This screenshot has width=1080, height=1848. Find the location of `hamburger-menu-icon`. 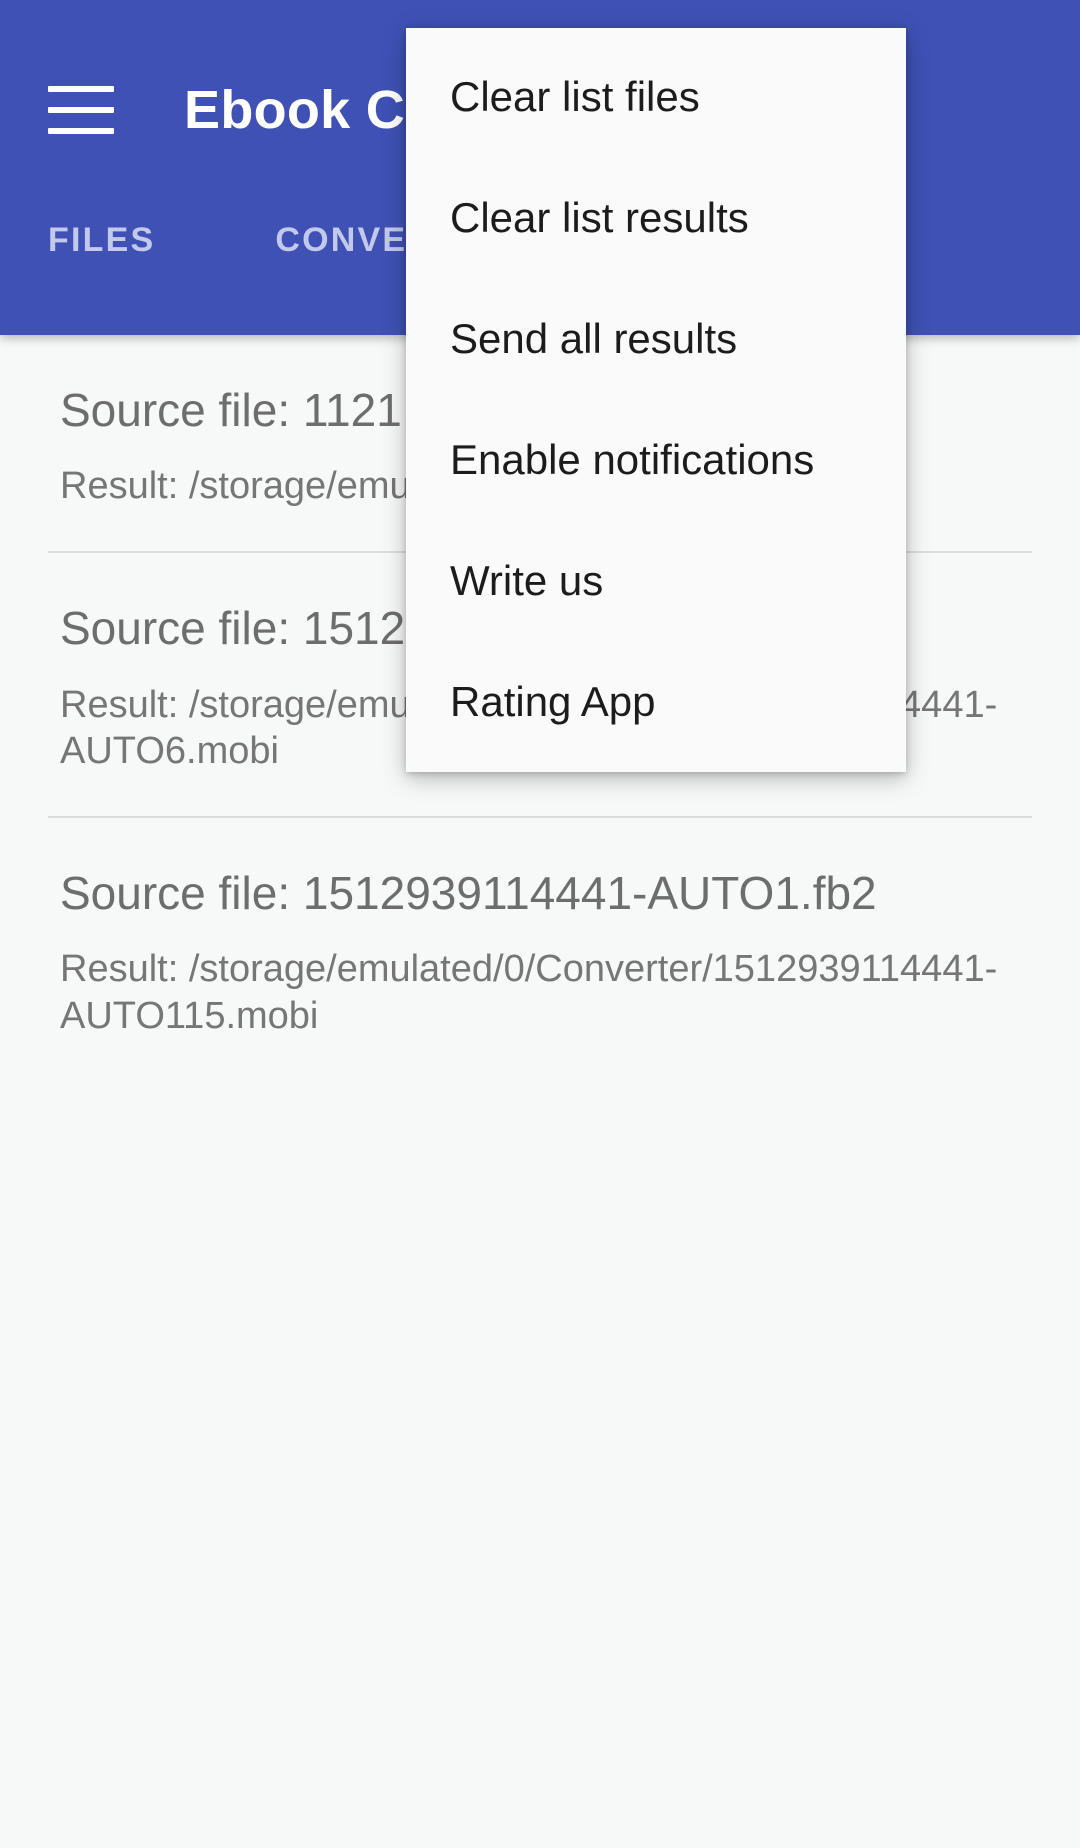

hamburger-menu-icon is located at coordinates (81, 110).